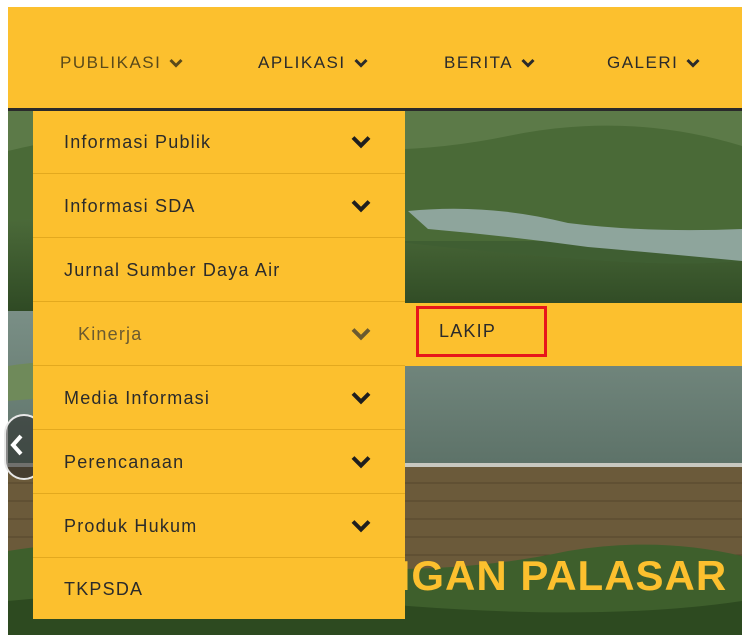  What do you see at coordinates (643, 62) in the screenshot?
I see `nav-item-label: GALERI` at bounding box center [643, 62].